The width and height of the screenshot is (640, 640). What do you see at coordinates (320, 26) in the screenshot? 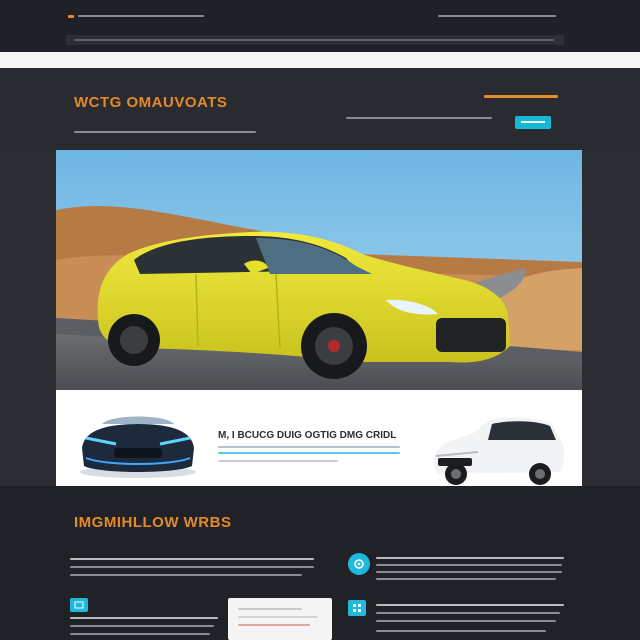
I see `top-nav-bar` at bounding box center [320, 26].